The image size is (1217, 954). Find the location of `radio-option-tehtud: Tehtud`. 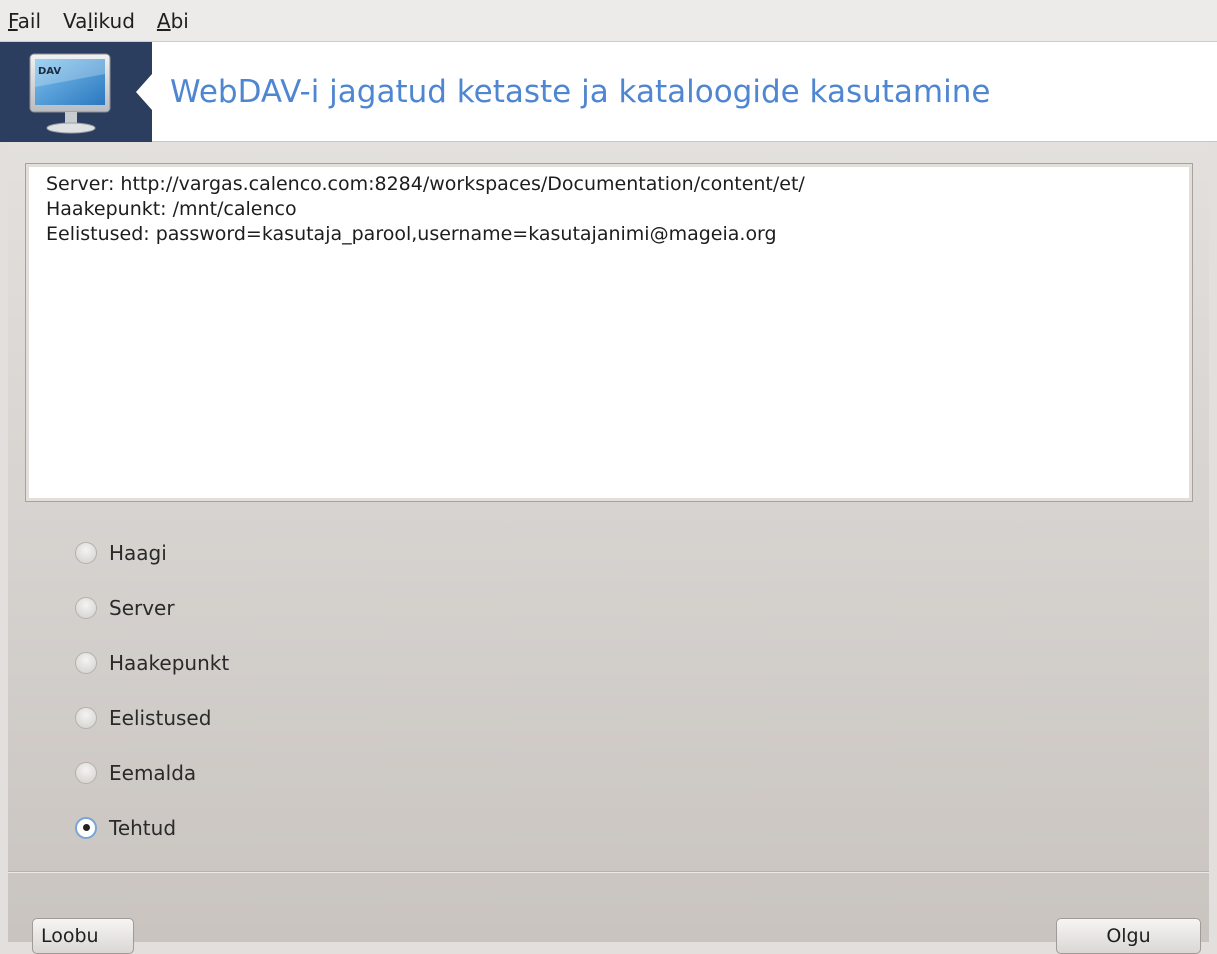

radio-option-tehtud: Tehtud is located at coordinates (152, 827).